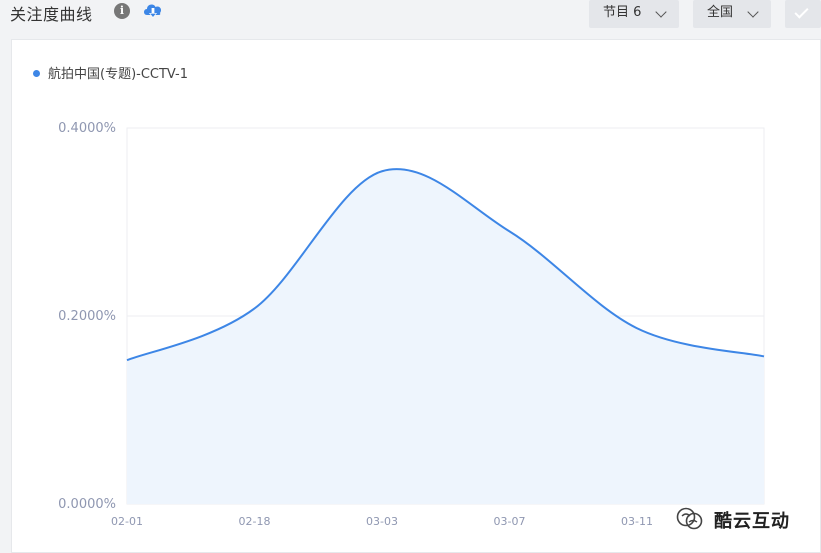 The width and height of the screenshot is (821, 553). What do you see at coordinates (87, 316) in the screenshot?
I see `y-tick-label: 0.2000%` at bounding box center [87, 316].